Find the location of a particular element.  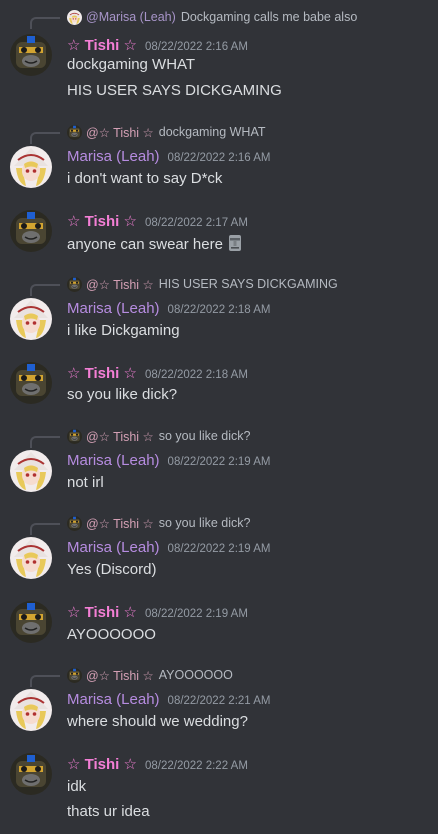

message-text: so you like dick? is located at coordinates (122, 394).